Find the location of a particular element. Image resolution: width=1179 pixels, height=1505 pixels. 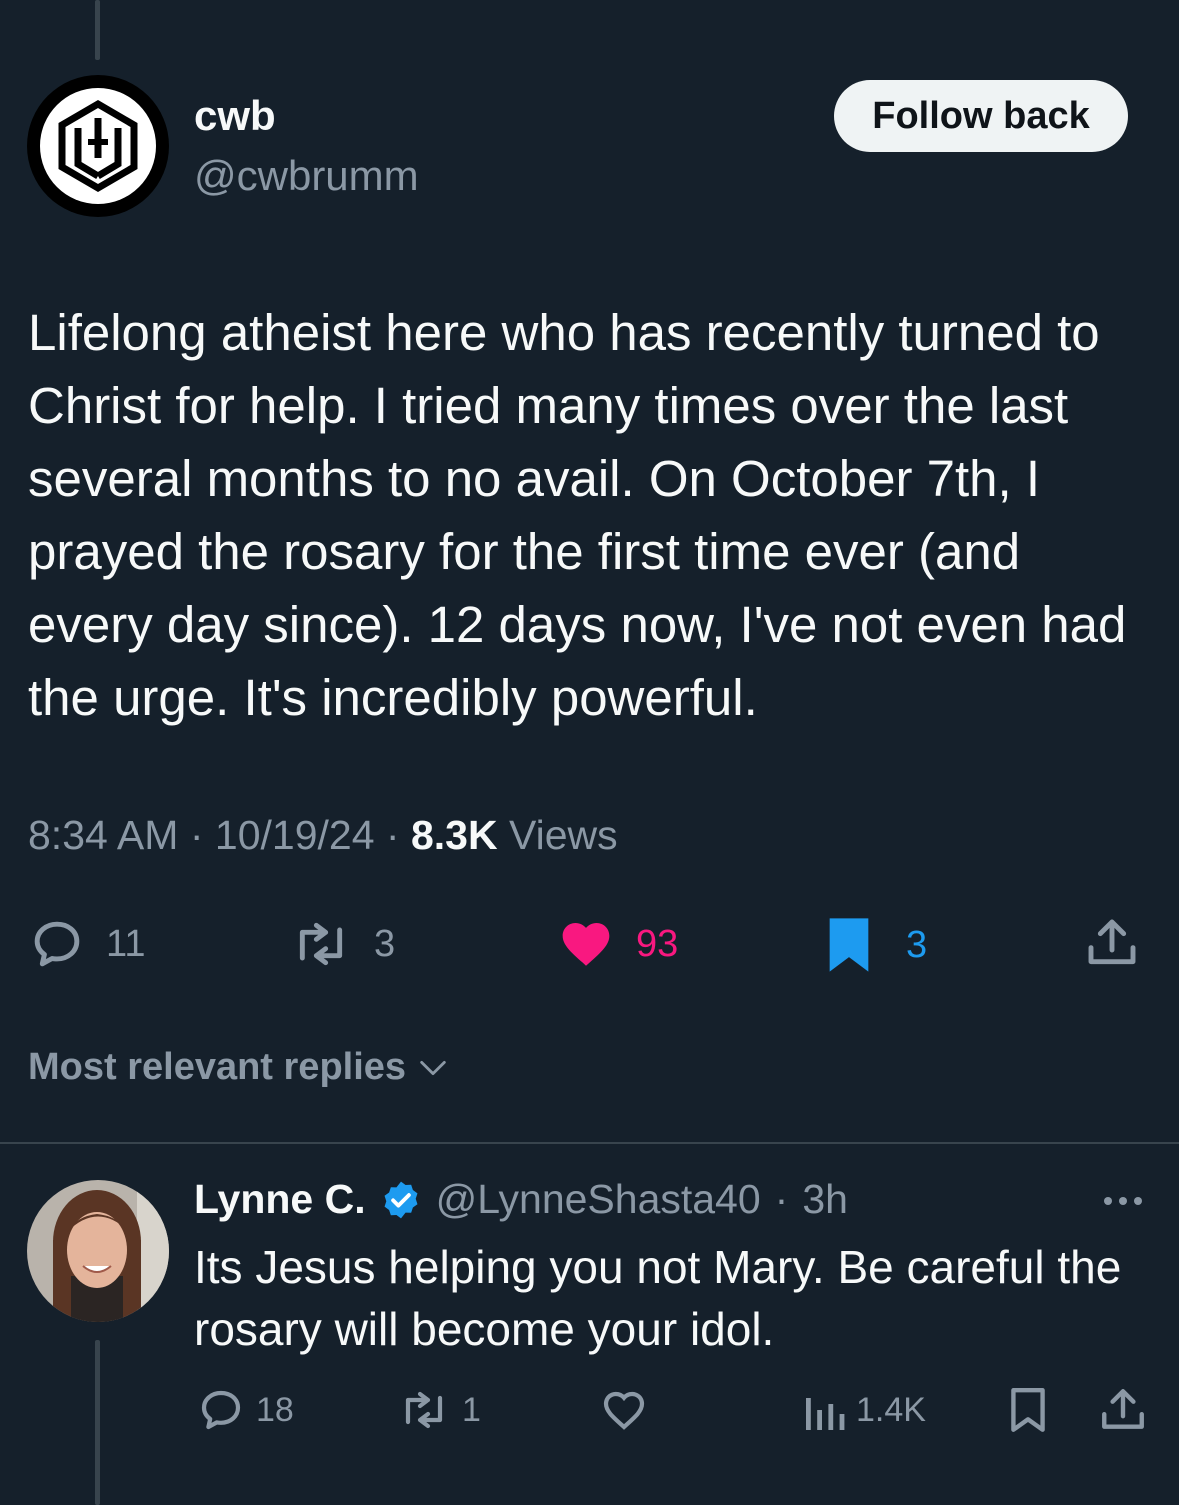

reply-bookmark-button is located at coordinates (1028, 1413).